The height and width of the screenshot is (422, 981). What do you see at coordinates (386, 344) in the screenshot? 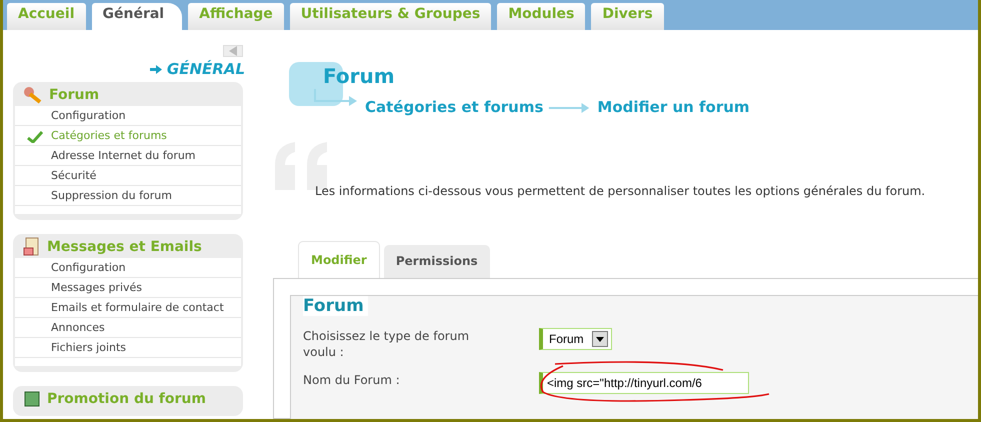
I see `field-label: Choisissez le type de forum voulu :` at bounding box center [386, 344].